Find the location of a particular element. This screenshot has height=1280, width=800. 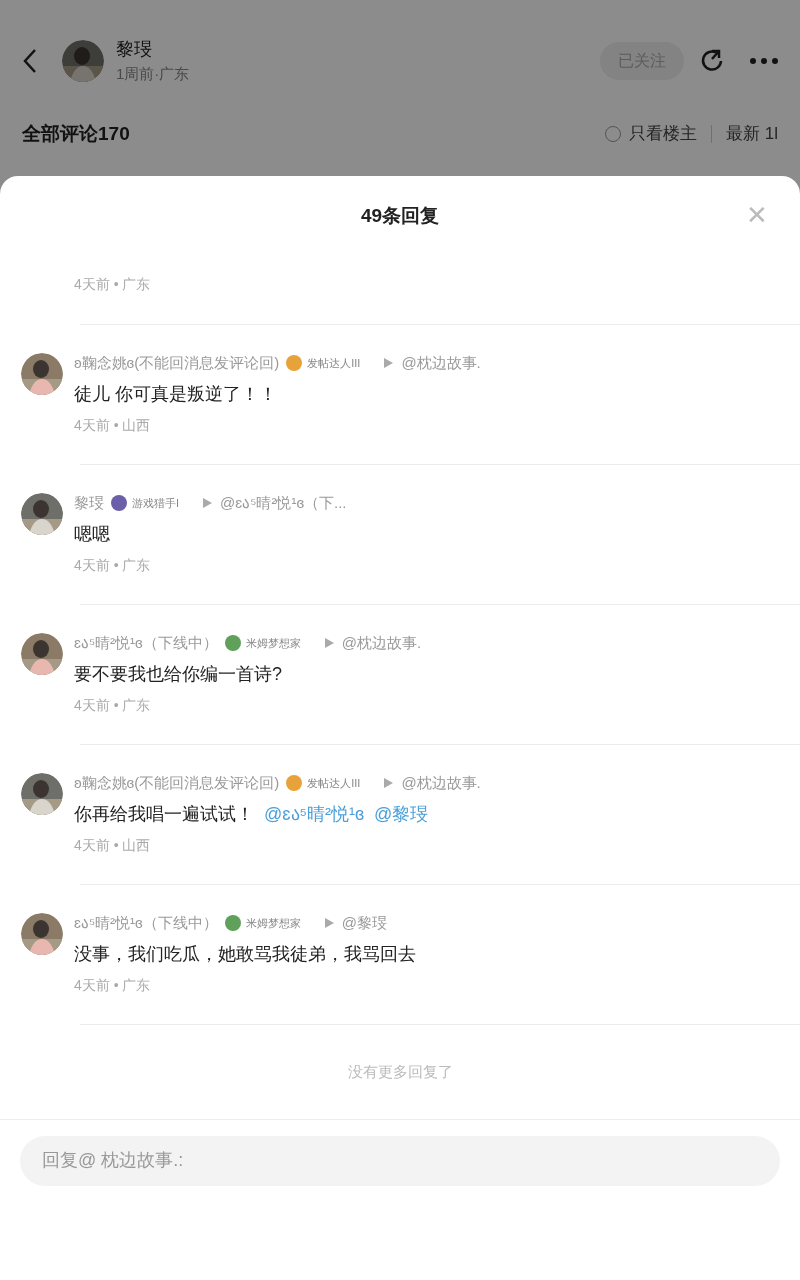

comments-title: 全部评论170 is located at coordinates (76, 133).